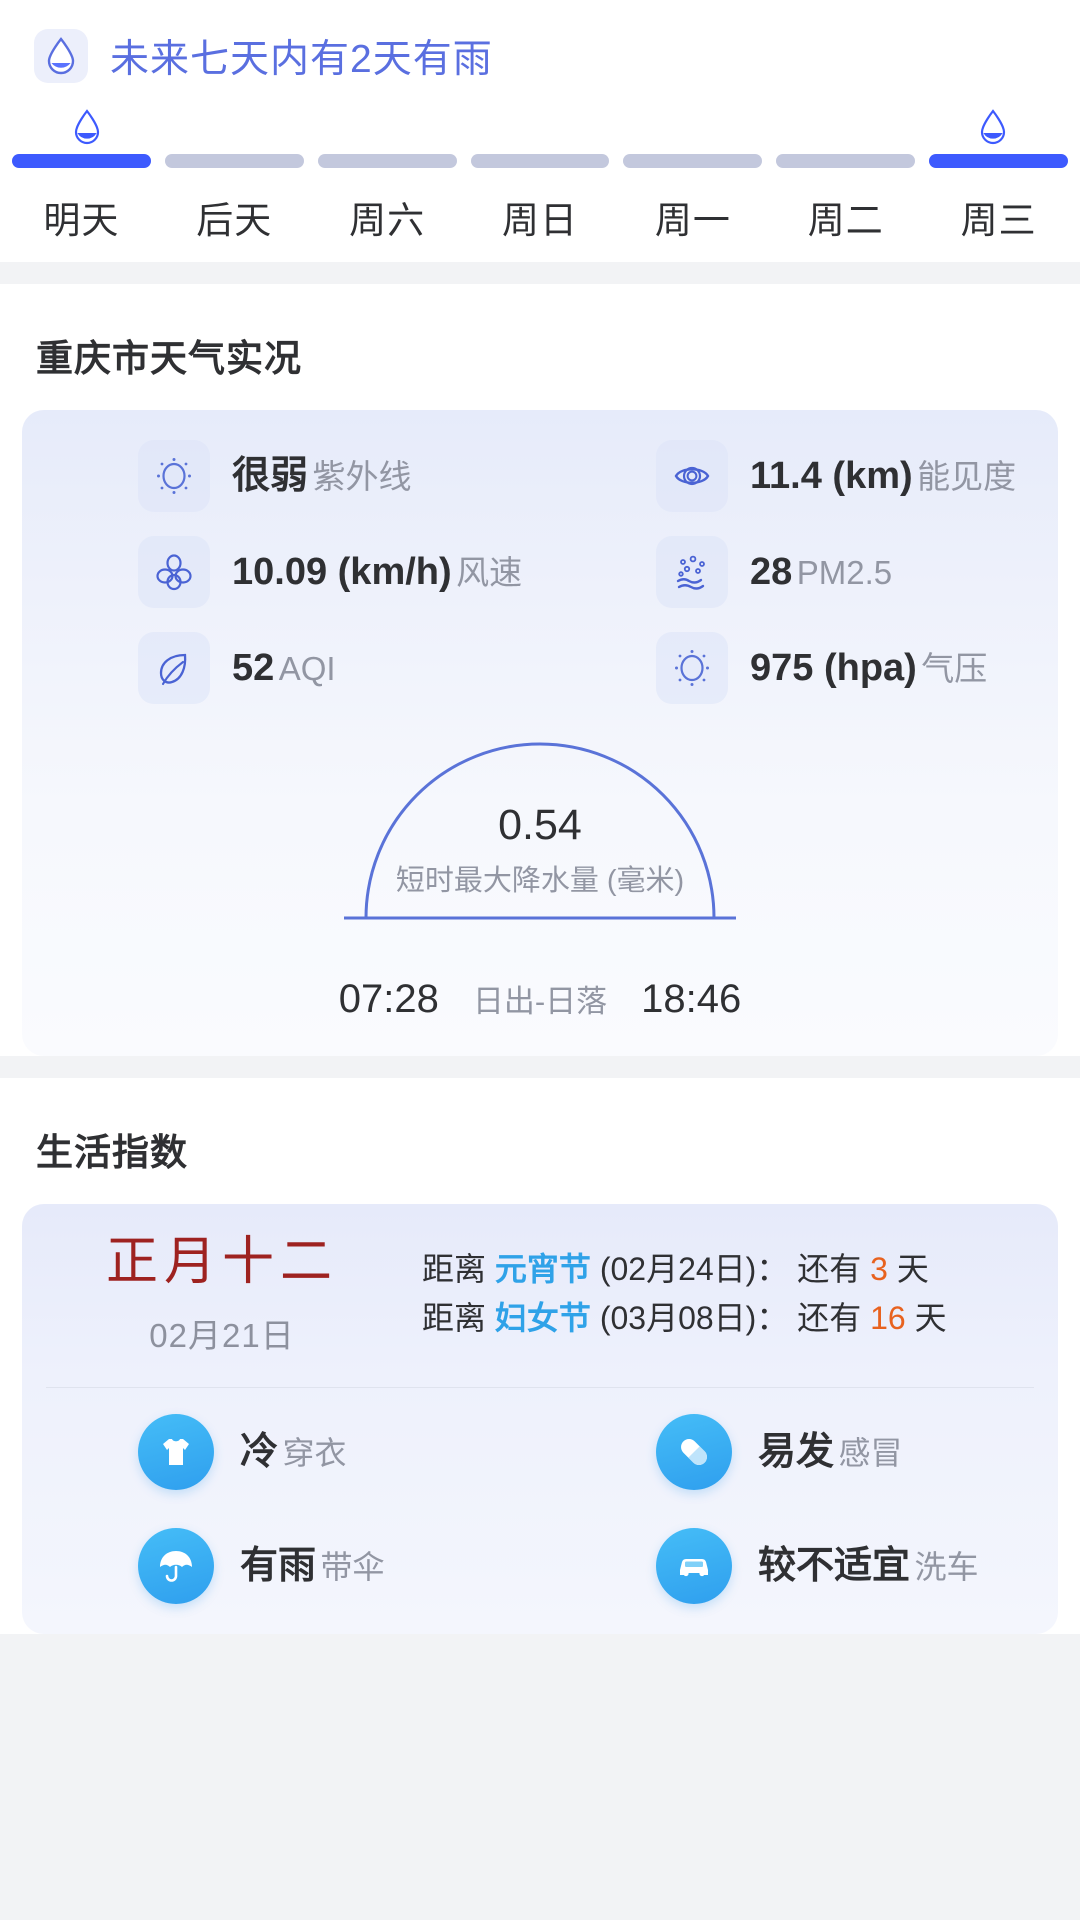 The height and width of the screenshot is (1920, 1080). I want to click on forecast-strip: 明天 后天 周六 周日 周一 周二 周三, so click(540, 169).